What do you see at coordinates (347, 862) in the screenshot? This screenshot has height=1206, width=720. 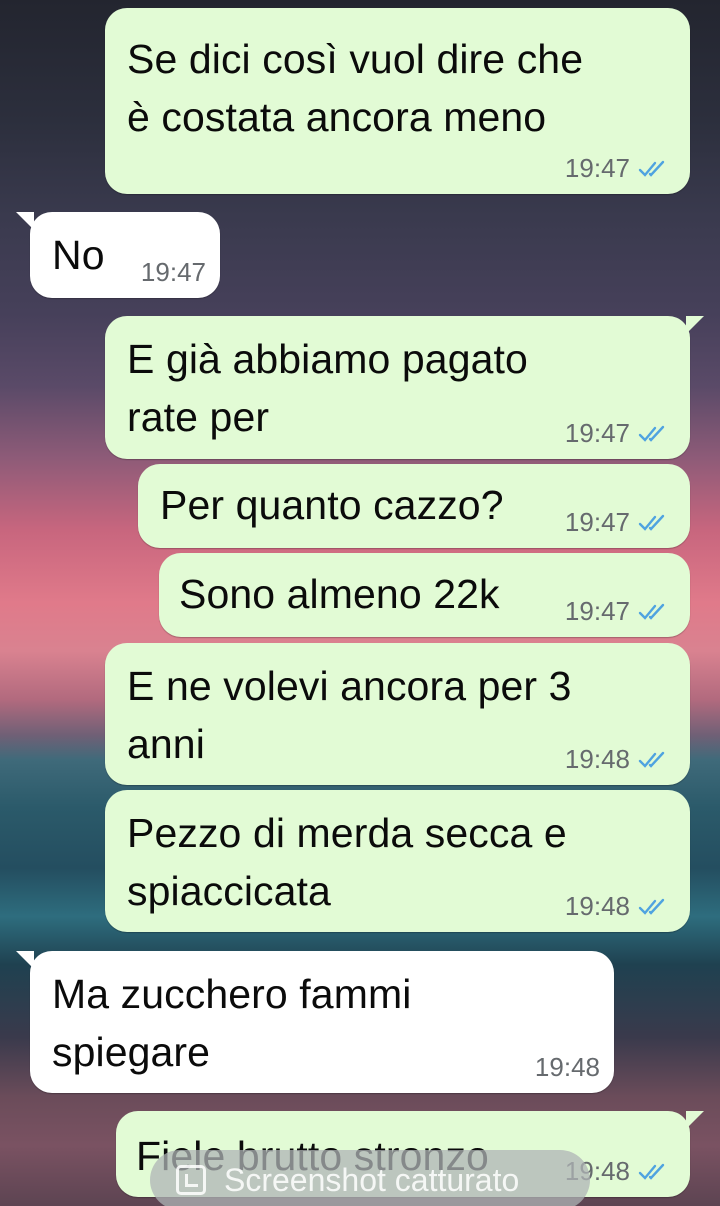 I see `message-text: Pezzo di merda secca e spiaccicata` at bounding box center [347, 862].